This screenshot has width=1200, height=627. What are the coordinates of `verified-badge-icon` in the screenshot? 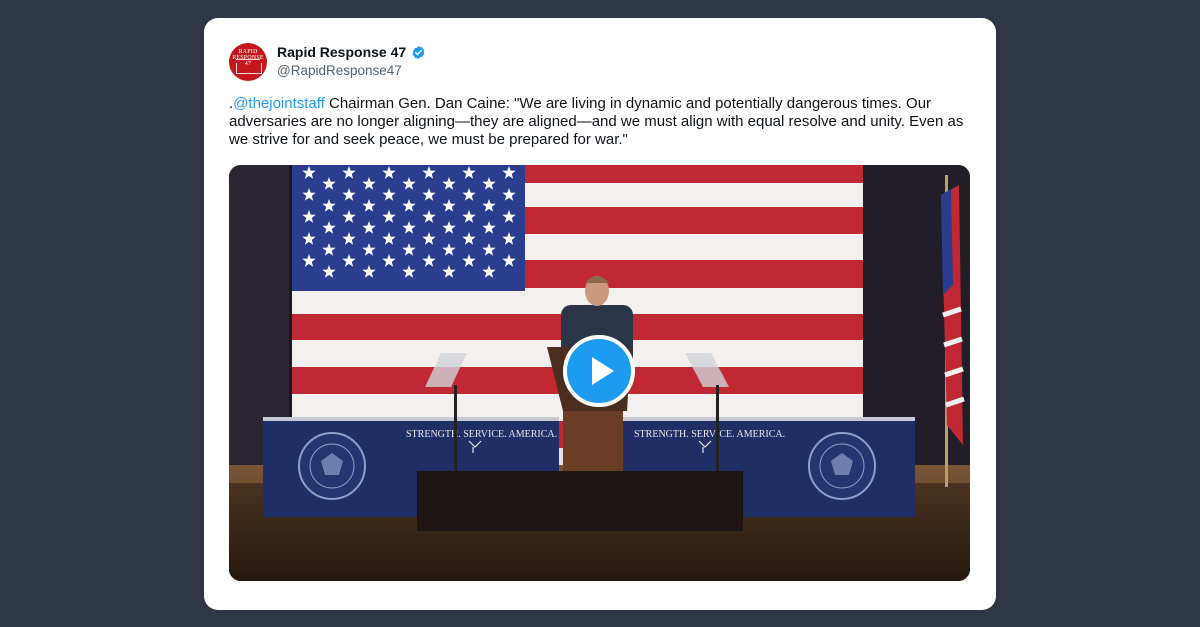 It's located at (418, 52).